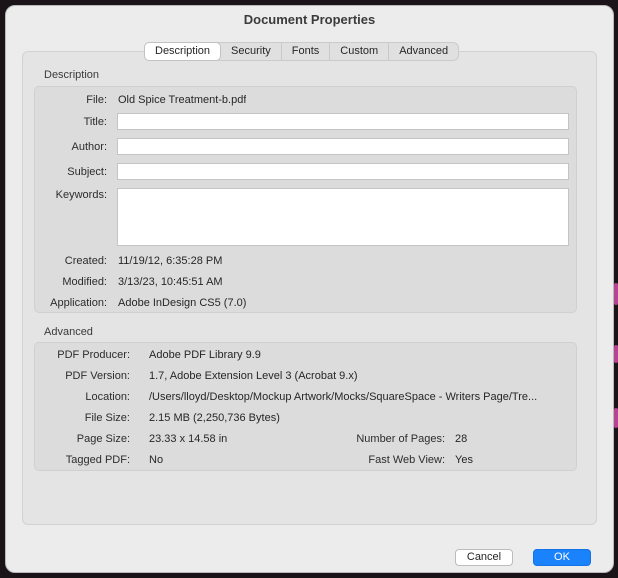 Image resolution: width=618 pixels, height=578 pixels. Describe the element at coordinates (170, 282) in the screenshot. I see `modified-value: 3/13/23, 10:45:51 AM` at that location.